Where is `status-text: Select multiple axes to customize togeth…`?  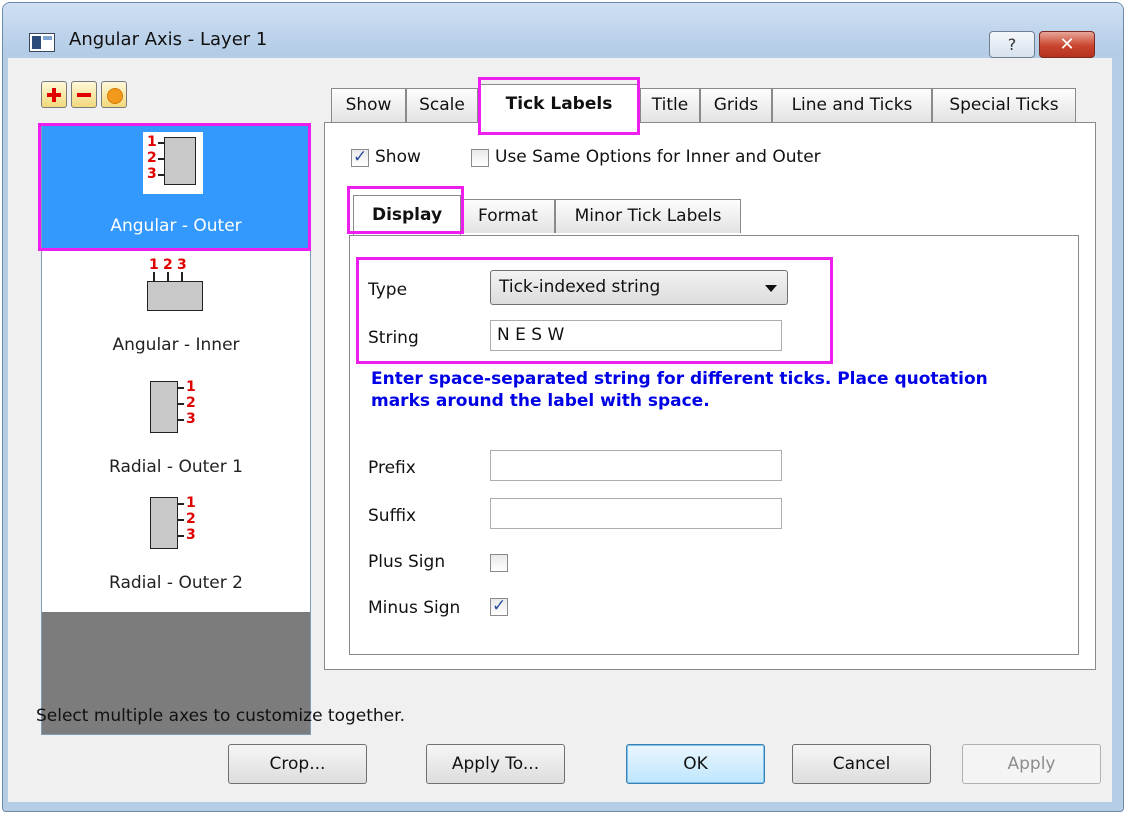 status-text: Select multiple axes to customize togeth… is located at coordinates (220, 716).